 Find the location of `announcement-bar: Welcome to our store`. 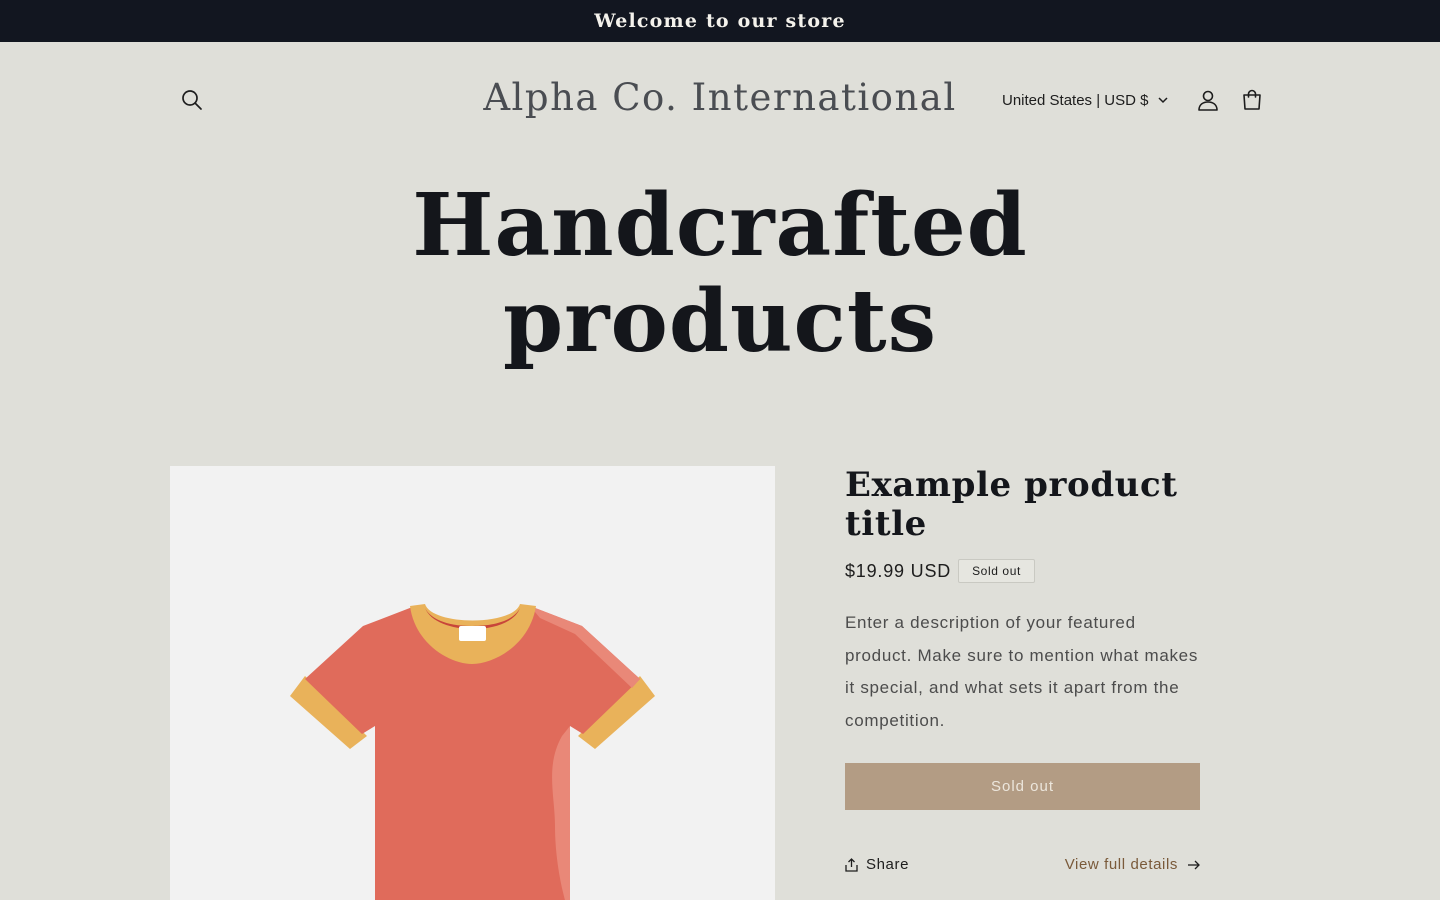

announcement-bar: Welcome to our store is located at coordinates (720, 21).